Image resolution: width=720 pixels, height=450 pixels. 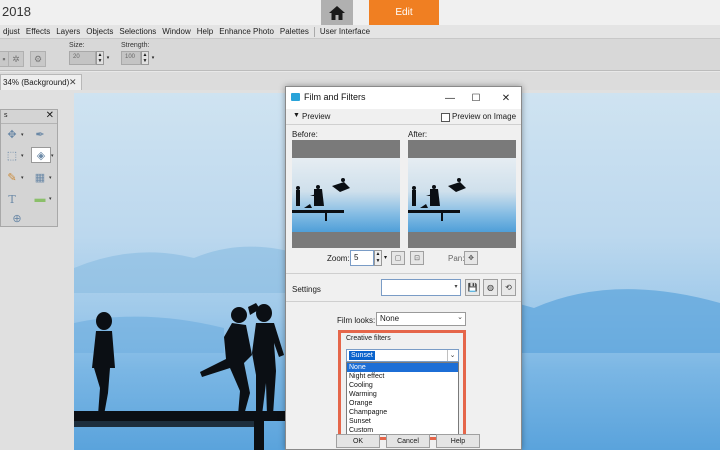 What do you see at coordinates (402, 376) in the screenshot?
I see `dropdown-option-night-effect: Night effect` at bounding box center [402, 376].